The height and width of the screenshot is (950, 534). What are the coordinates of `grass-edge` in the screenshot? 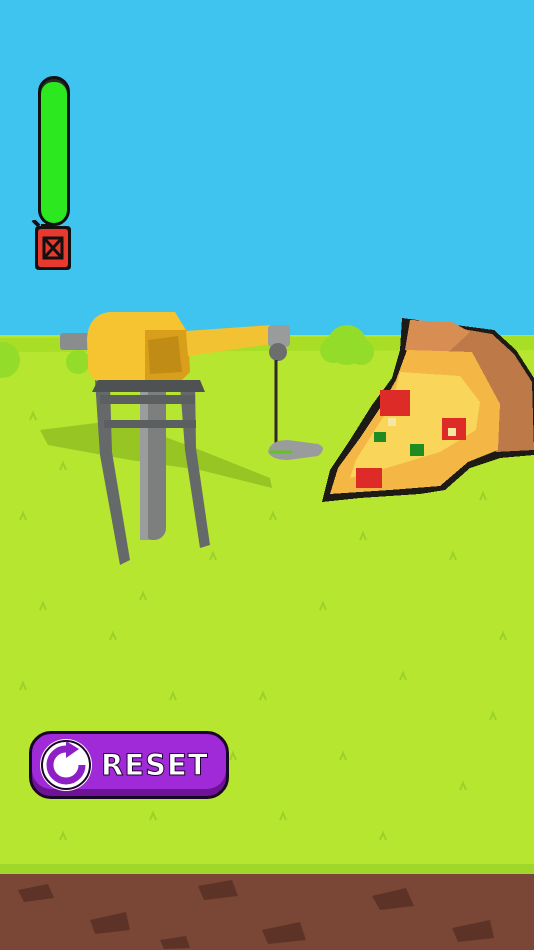 It's located at (267, 869).